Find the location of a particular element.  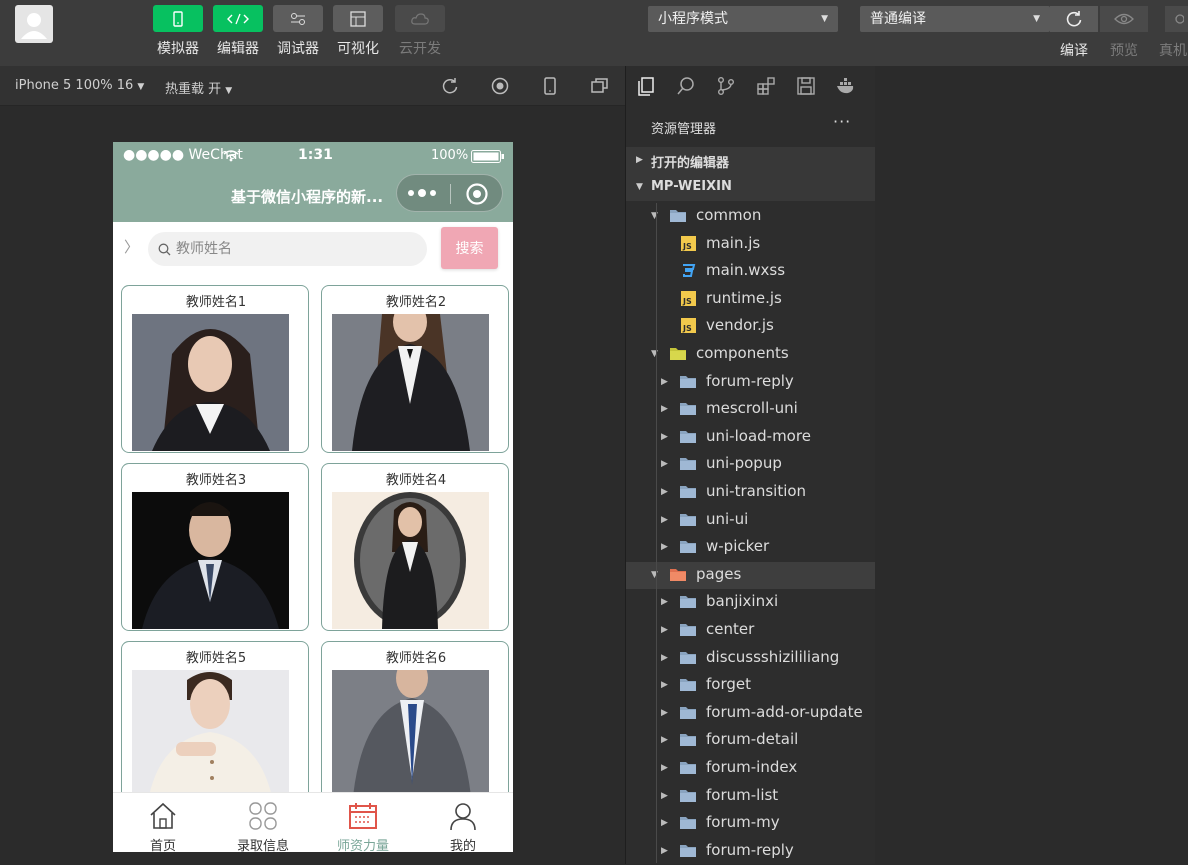

compile-button is located at coordinates (1074, 19).